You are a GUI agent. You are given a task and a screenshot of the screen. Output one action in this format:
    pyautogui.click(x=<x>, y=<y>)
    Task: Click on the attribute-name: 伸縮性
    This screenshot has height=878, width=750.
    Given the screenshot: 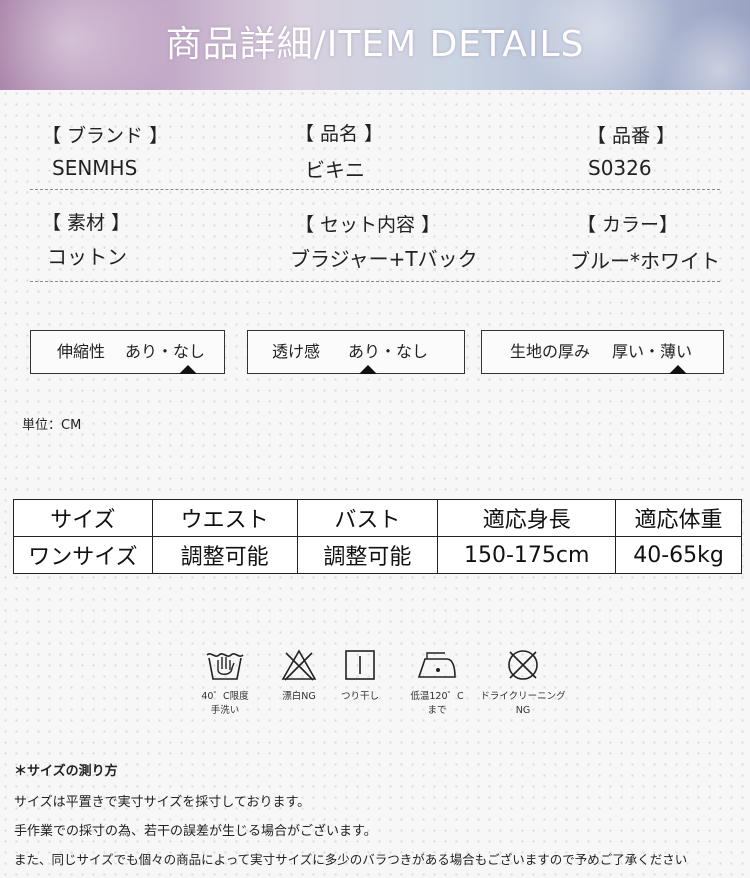 What is the action you would take?
    pyautogui.click(x=81, y=351)
    